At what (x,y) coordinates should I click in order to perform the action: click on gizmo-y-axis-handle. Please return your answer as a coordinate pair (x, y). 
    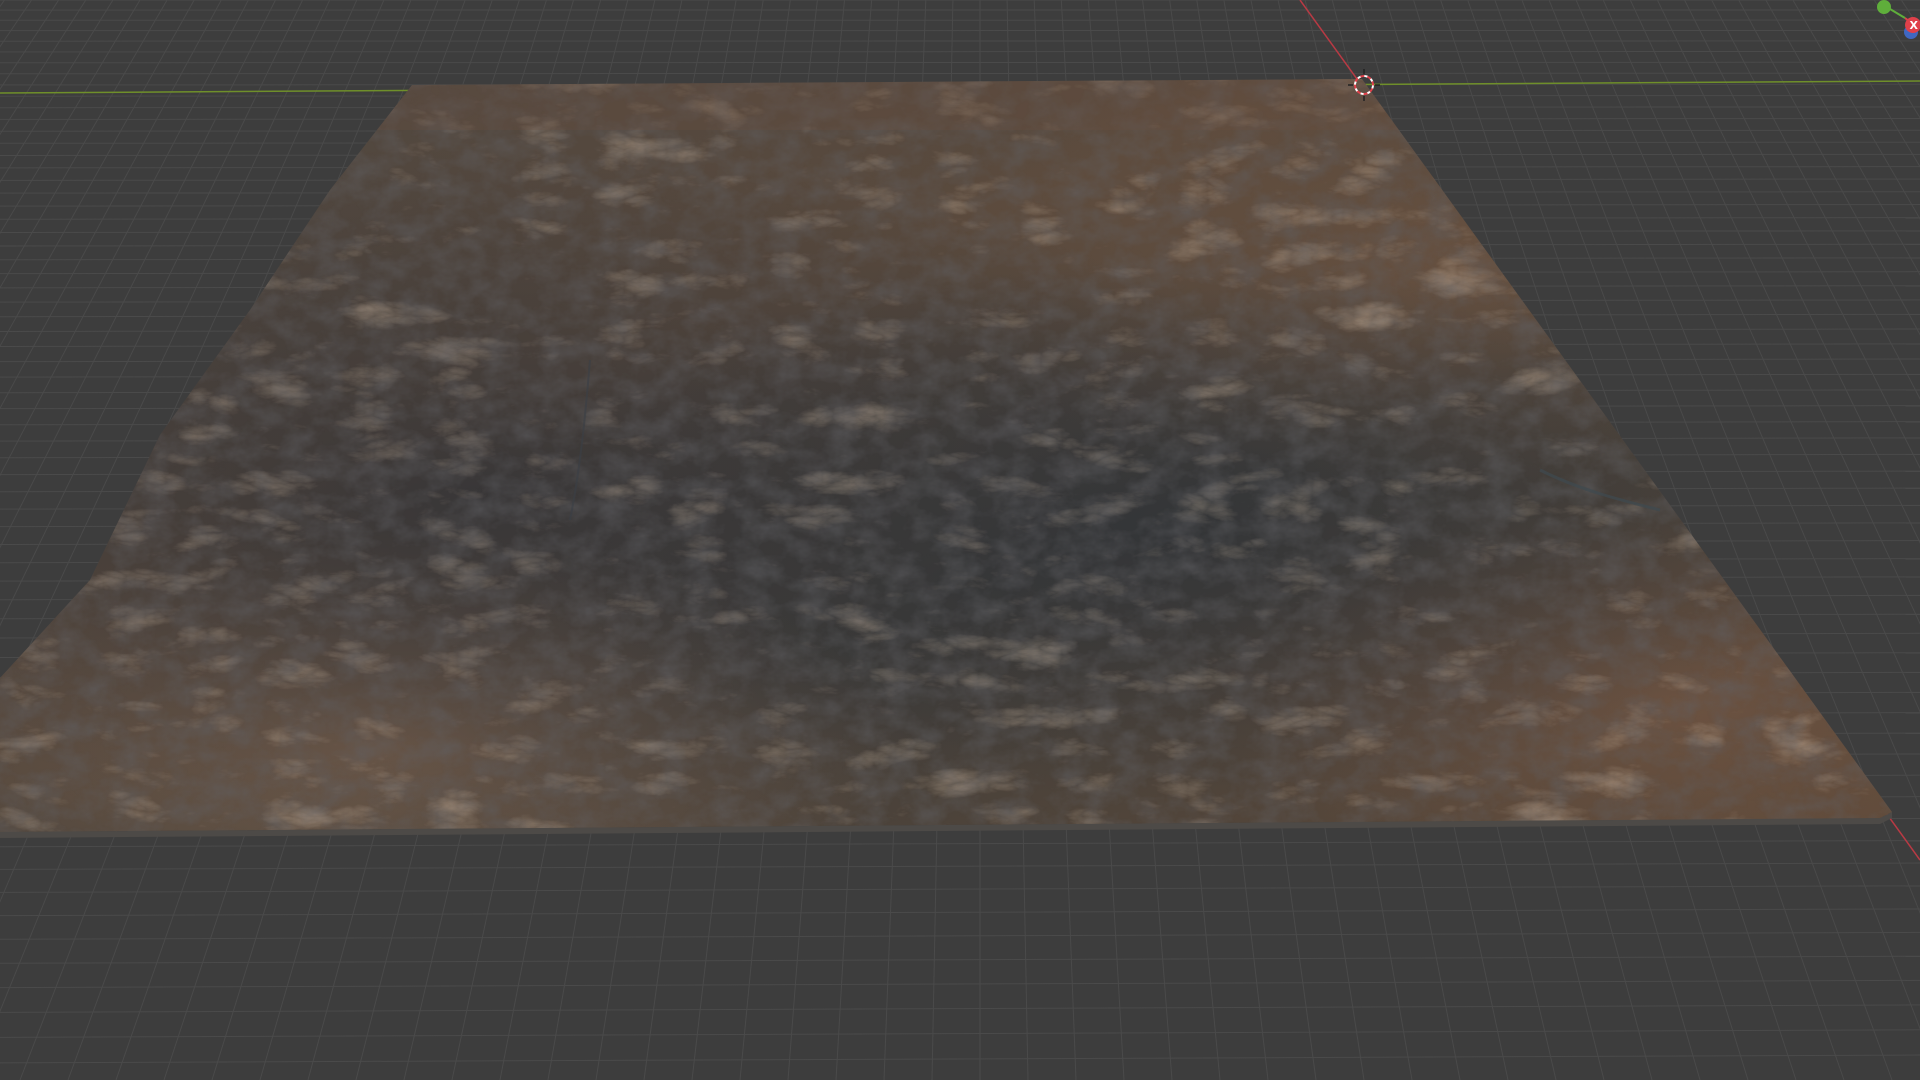
    Looking at the image, I should click on (1884, 7).